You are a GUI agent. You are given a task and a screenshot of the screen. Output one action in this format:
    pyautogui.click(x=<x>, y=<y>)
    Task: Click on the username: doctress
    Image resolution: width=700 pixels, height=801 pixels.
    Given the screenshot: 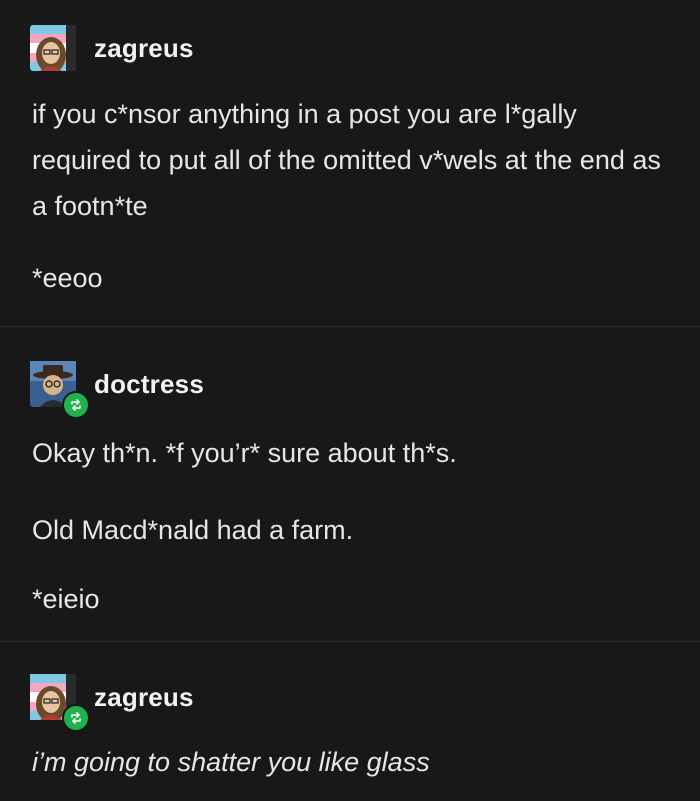 What is the action you would take?
    pyautogui.click(x=149, y=384)
    